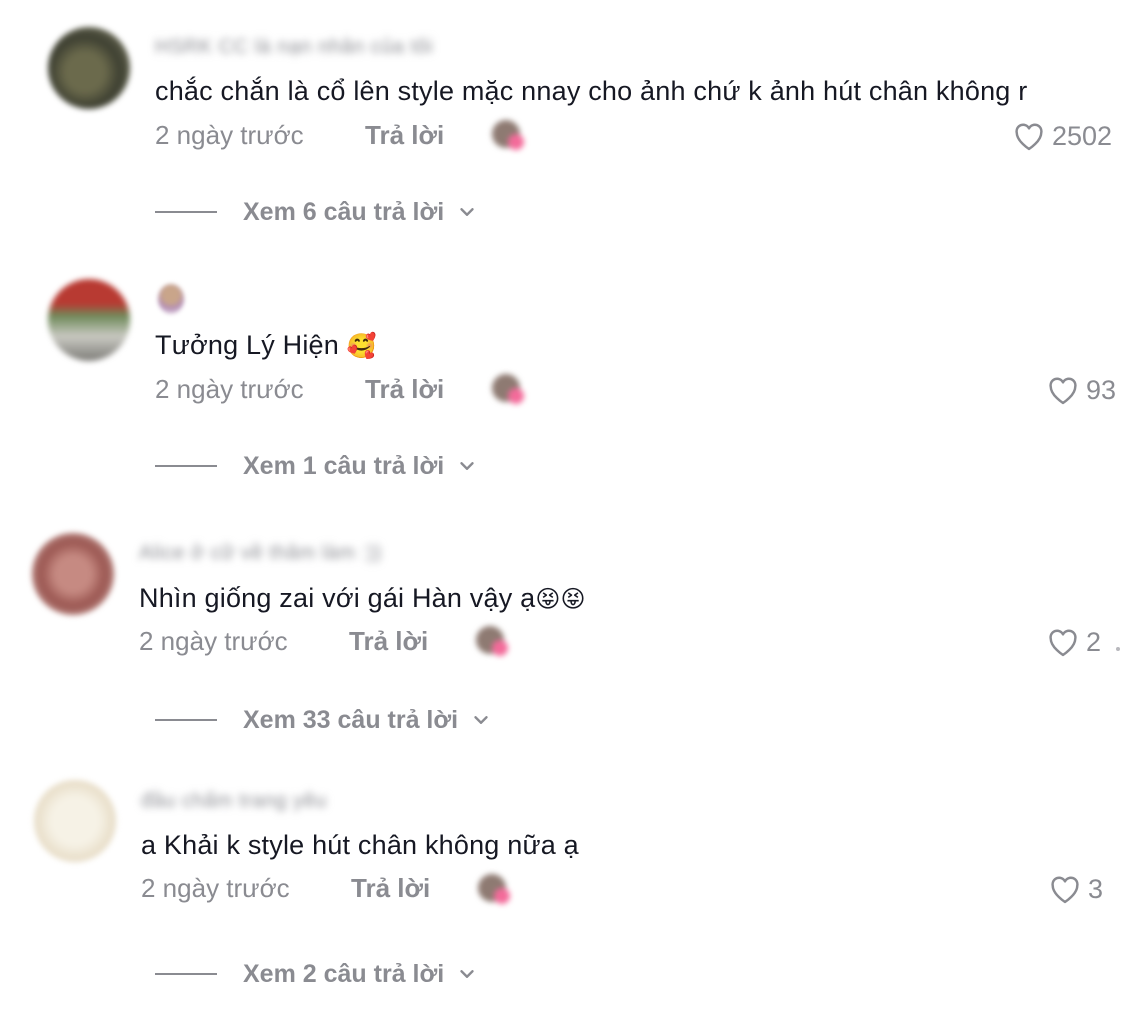 This screenshot has width=1144, height=1032. I want to click on comment-emoji: 🥰, so click(361, 346).